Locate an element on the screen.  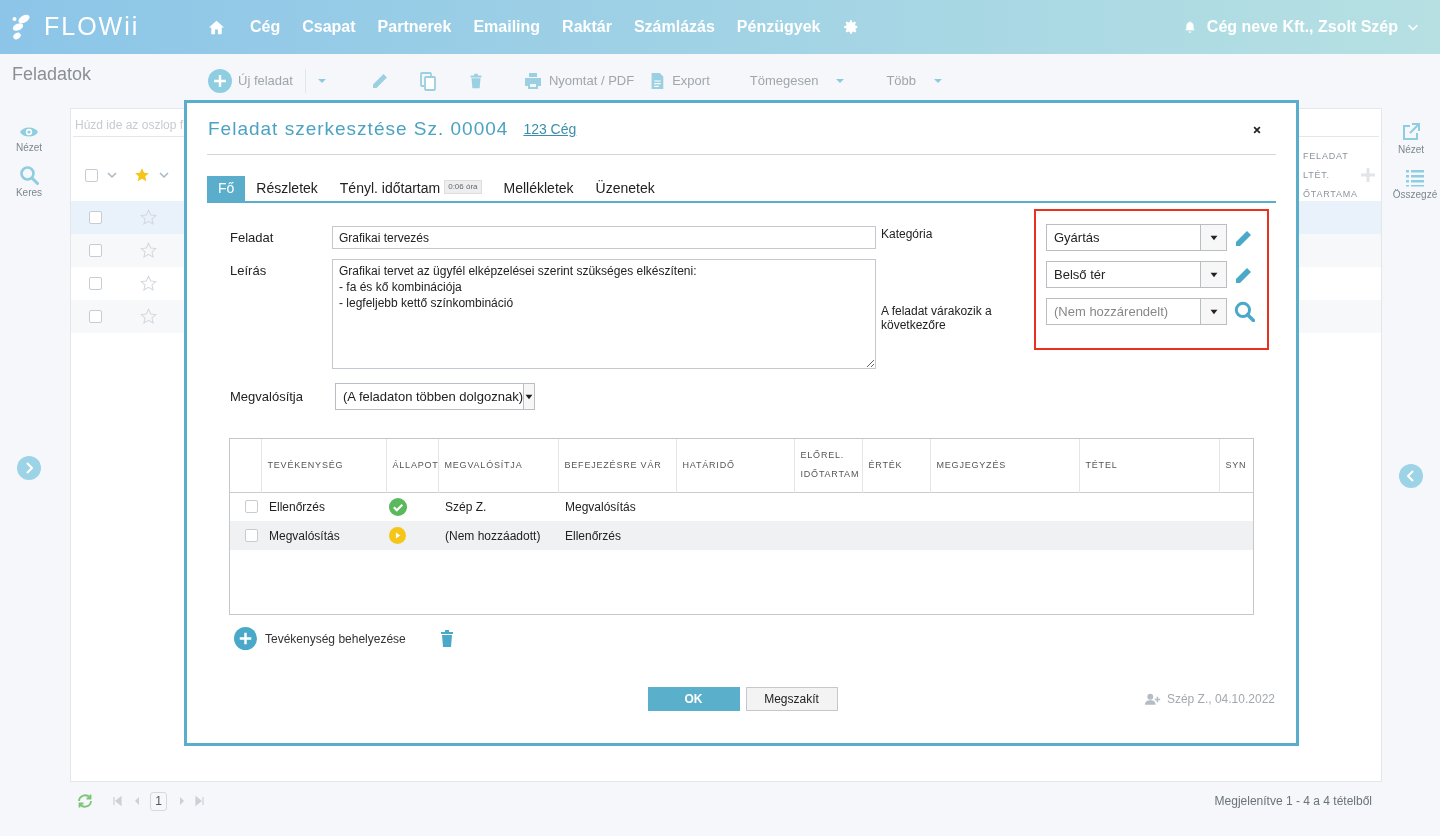
summary-button: Összegzé is located at coordinates (1415, 184).